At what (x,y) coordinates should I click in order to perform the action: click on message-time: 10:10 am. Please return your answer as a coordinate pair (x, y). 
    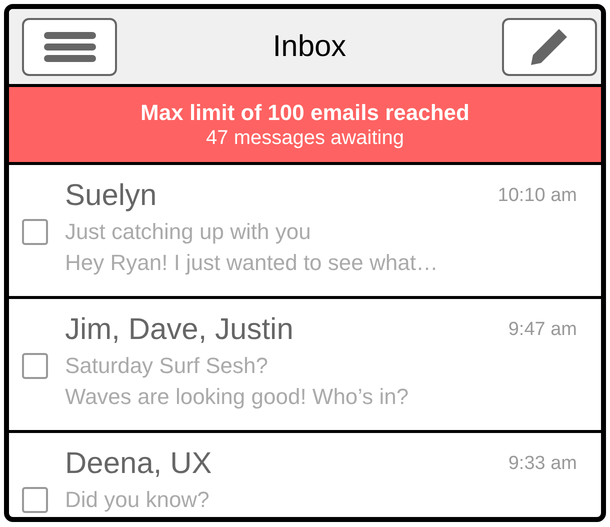
    Looking at the image, I should click on (537, 196).